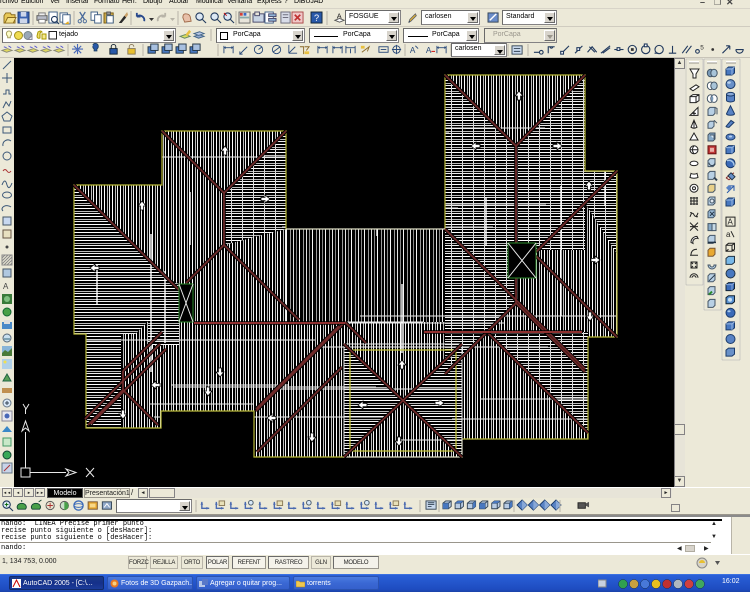 The width and height of the screenshot is (750, 600). What do you see at coordinates (728, 234) in the screenshot?
I see `svg-text: a` at bounding box center [728, 234].